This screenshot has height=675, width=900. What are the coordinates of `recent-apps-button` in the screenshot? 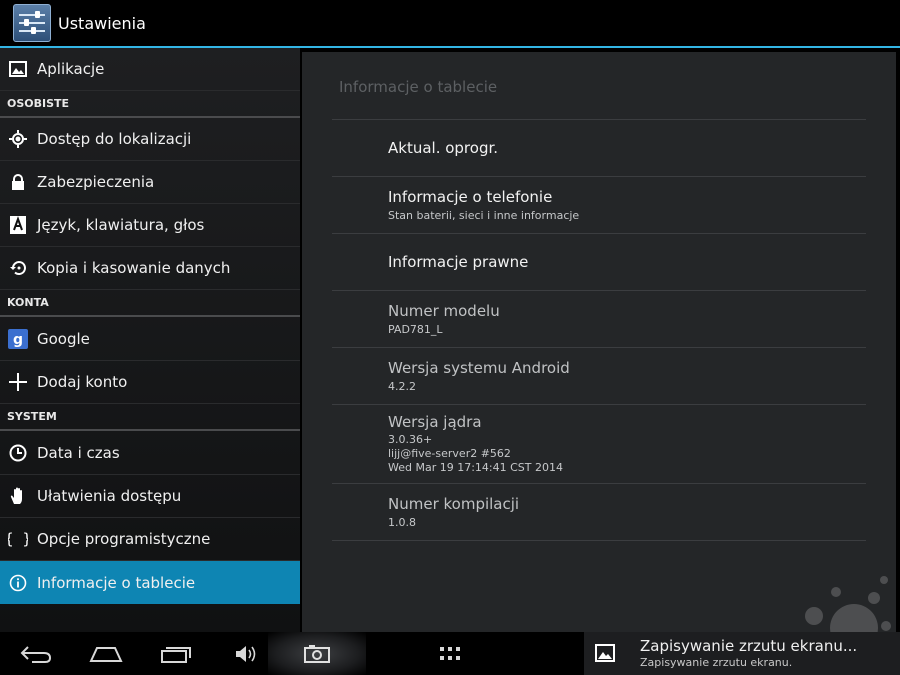 It's located at (176, 653).